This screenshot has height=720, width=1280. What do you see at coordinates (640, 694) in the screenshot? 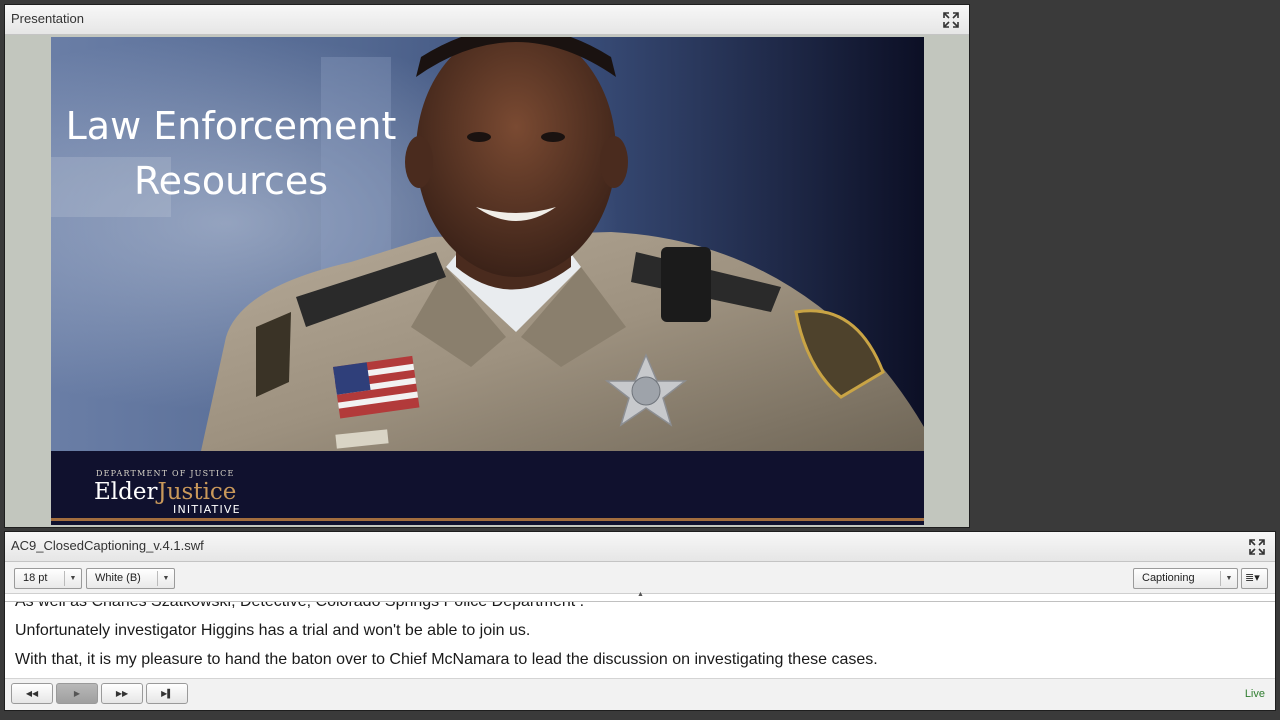
I see `playback-controls: ◀◀ ▶ ▶▶ ▶▌ Live` at bounding box center [640, 694].